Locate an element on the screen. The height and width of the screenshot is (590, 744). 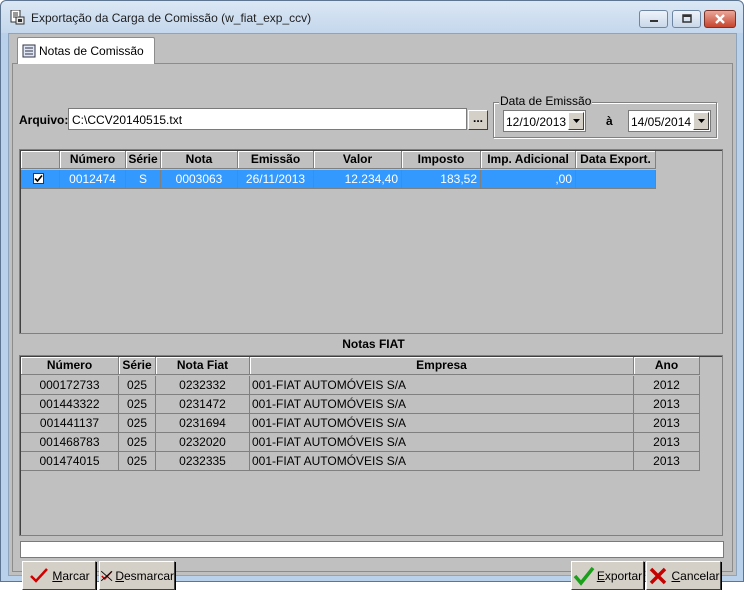
date-to-value: 14/05/2014 is located at coordinates (661, 122).